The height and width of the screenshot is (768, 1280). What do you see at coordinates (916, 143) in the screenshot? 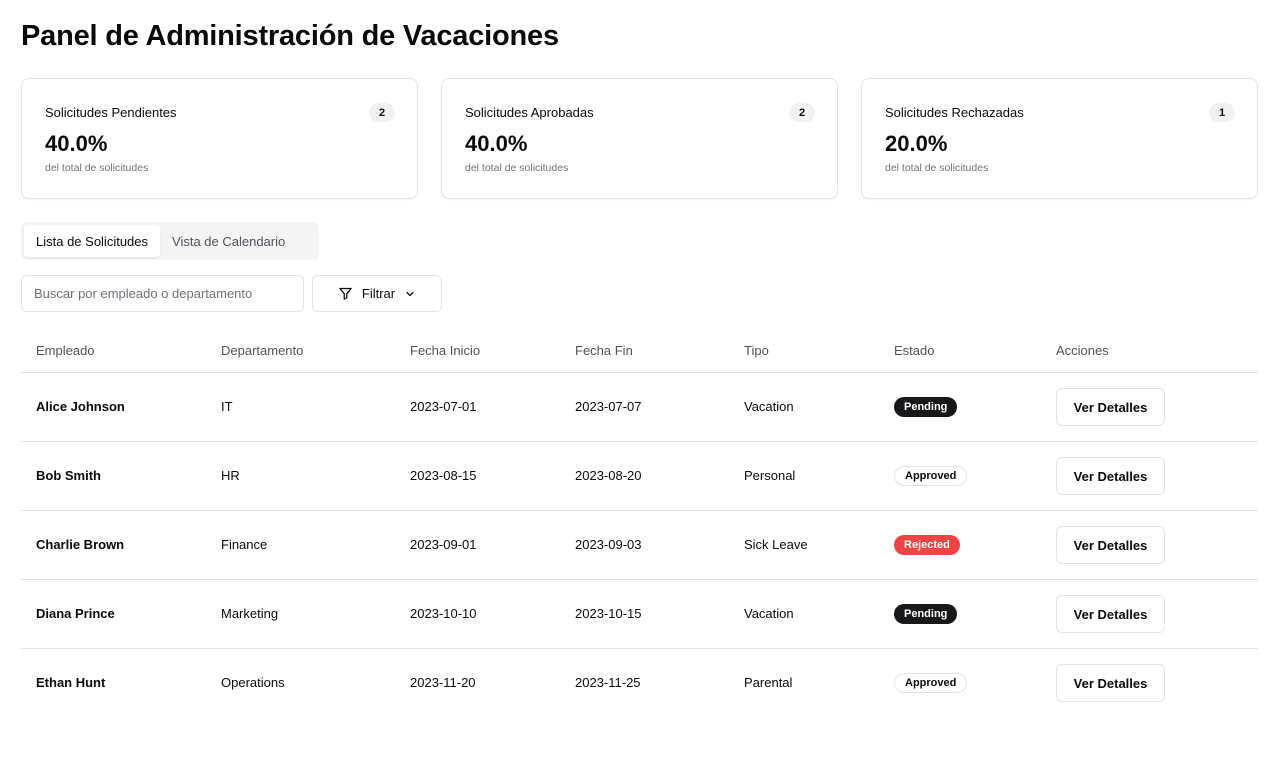
I see `stat-percent: 20.0%` at bounding box center [916, 143].